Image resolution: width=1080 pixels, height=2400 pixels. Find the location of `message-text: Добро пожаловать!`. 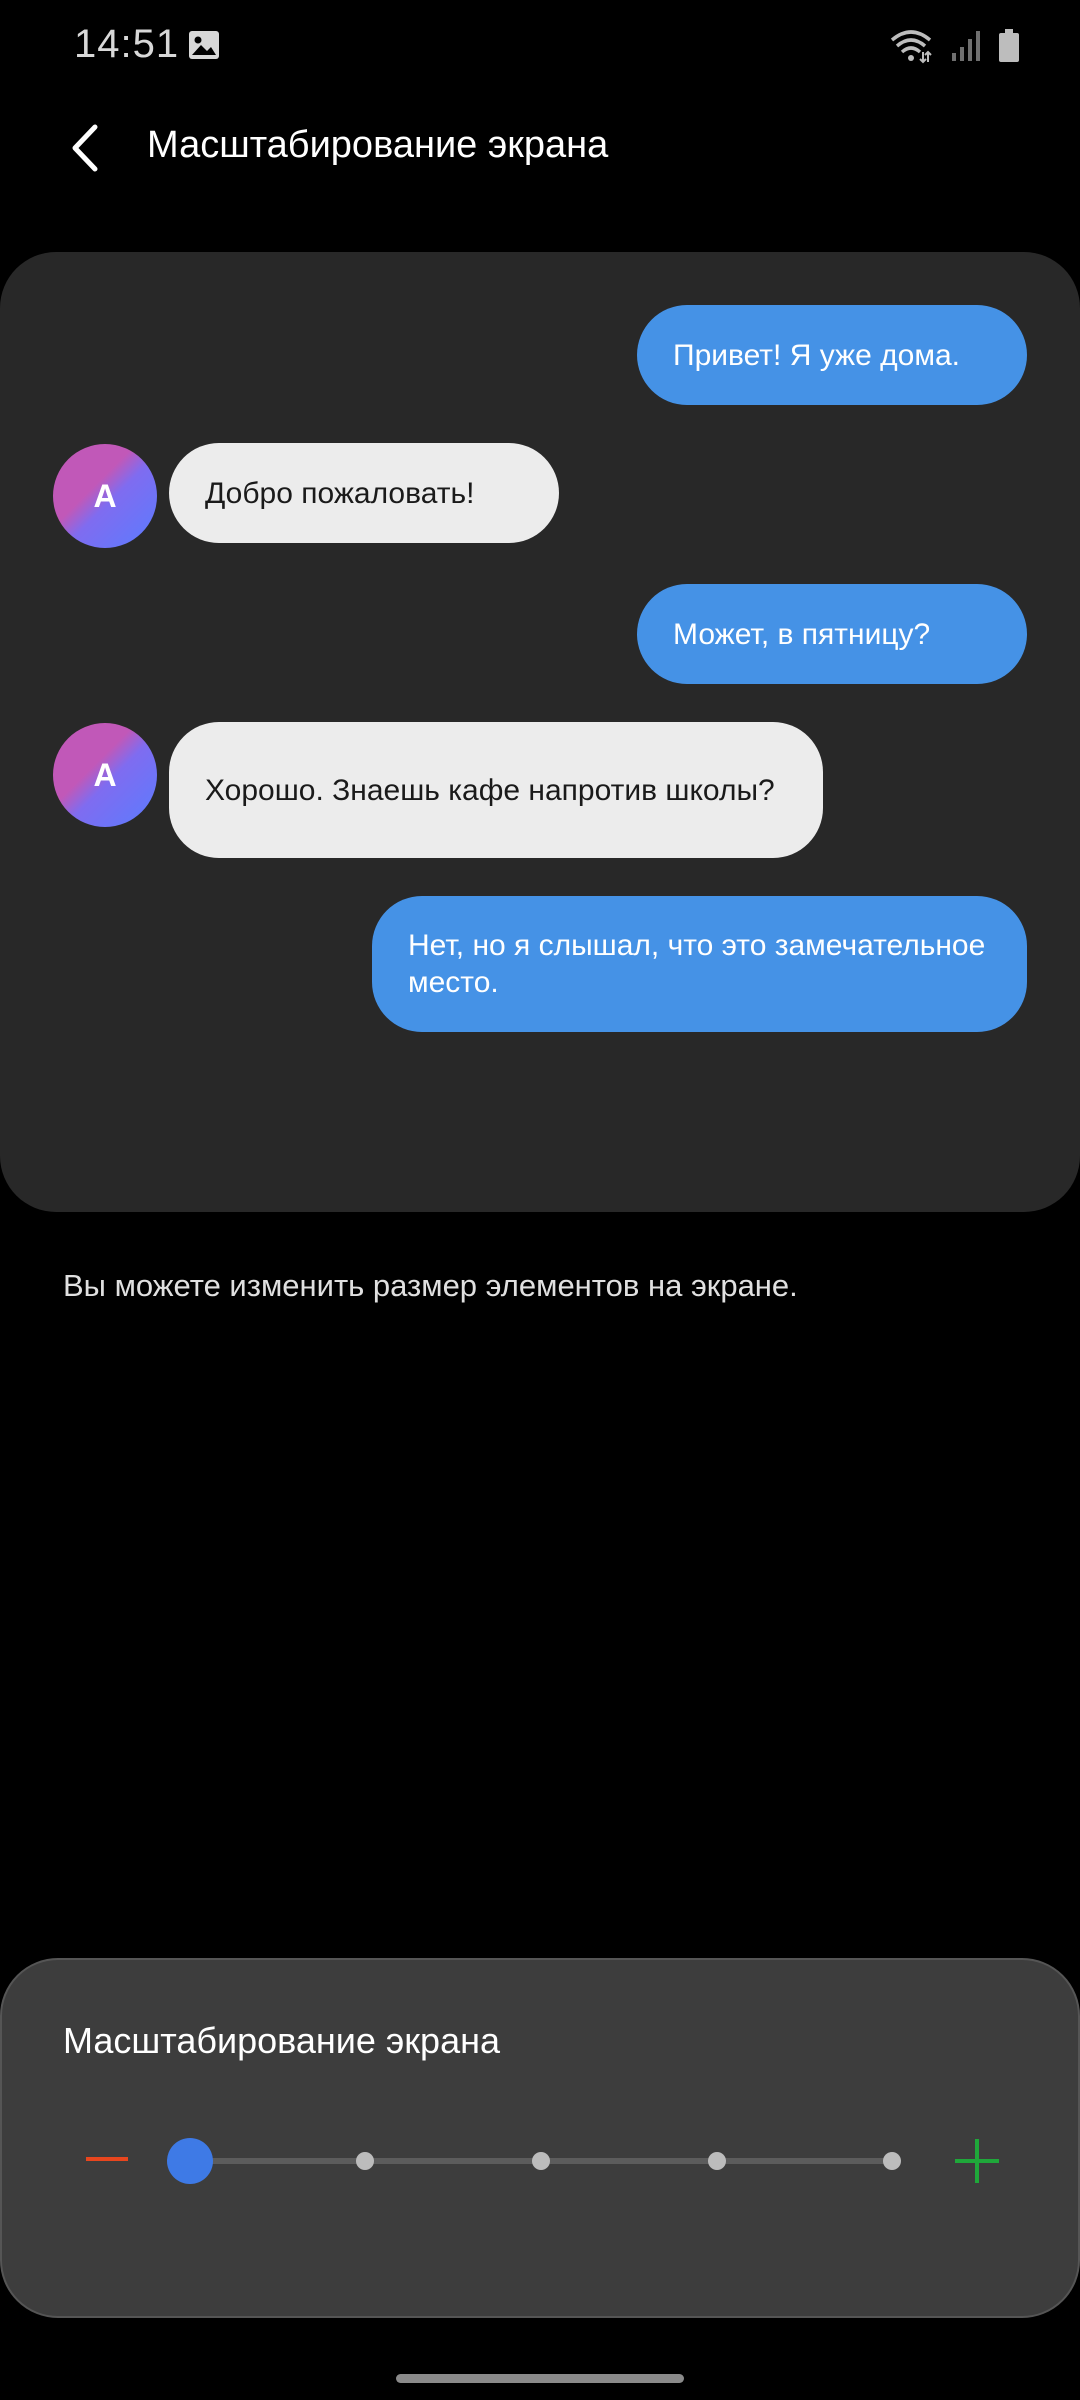

message-text: Добро пожаловать! is located at coordinates (340, 493).